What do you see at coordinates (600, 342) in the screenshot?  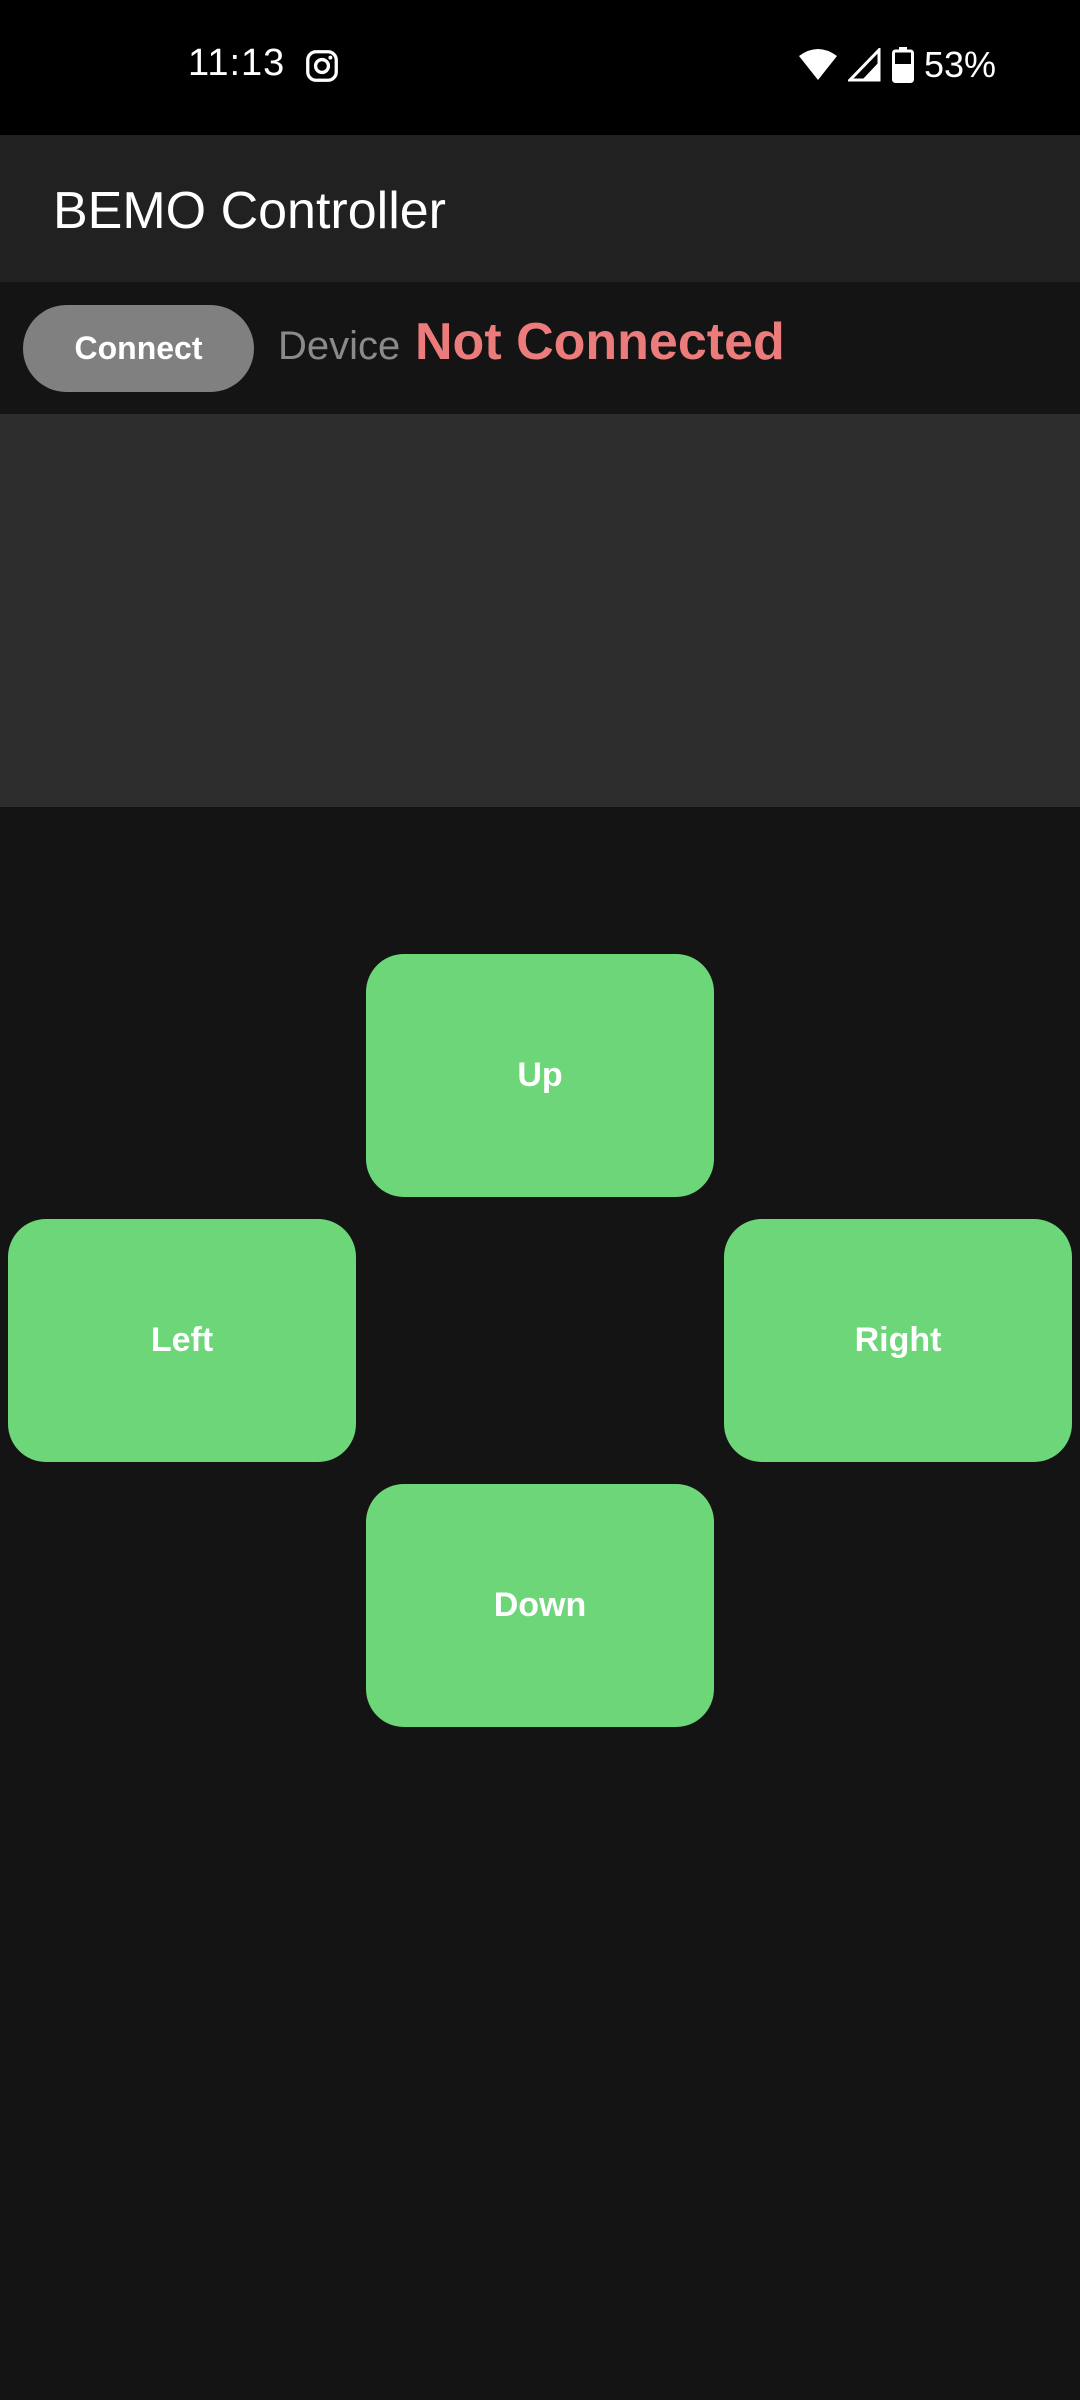 I see `device-status: Not Connected` at bounding box center [600, 342].